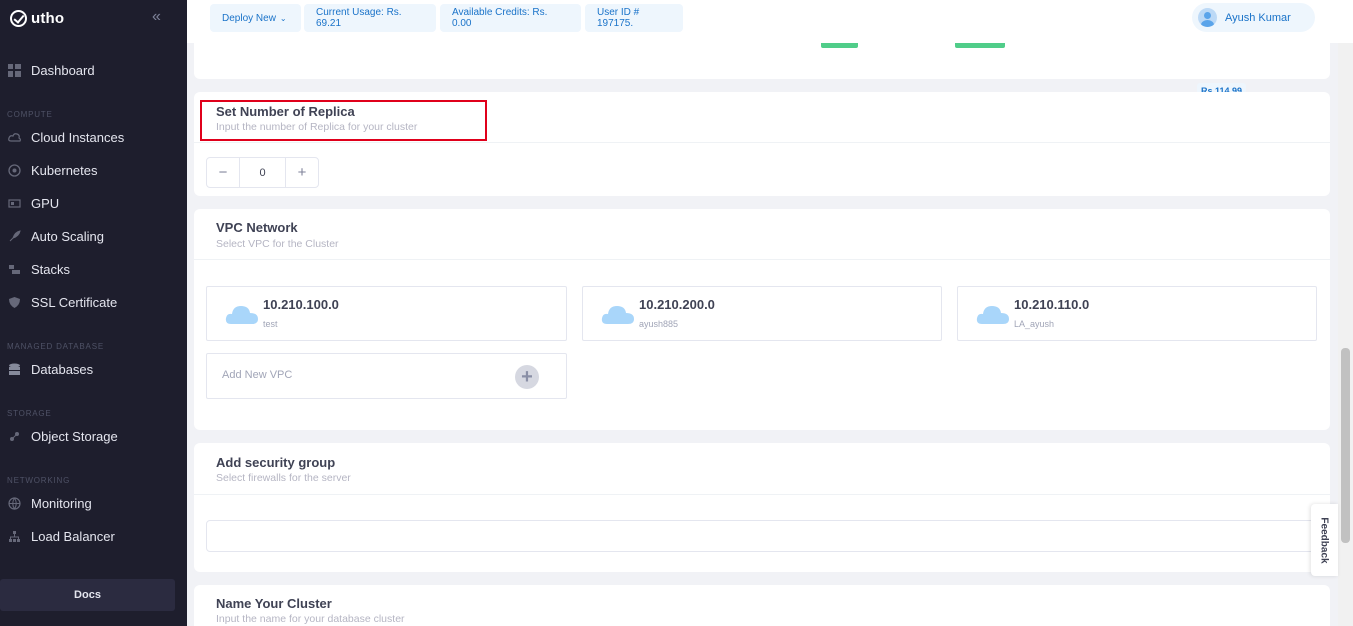 The width and height of the screenshot is (1353, 626). I want to click on highlight-box, so click(343, 120).